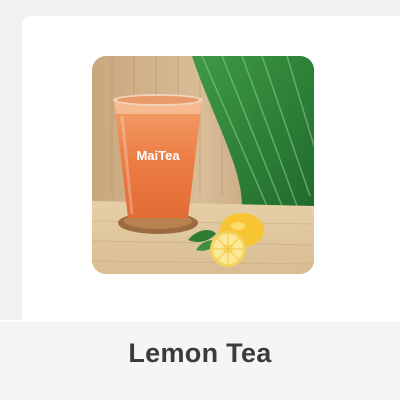 The height and width of the screenshot is (400, 400). What do you see at coordinates (200, 353) in the screenshot?
I see `product-name: Lemon Tea` at bounding box center [200, 353].